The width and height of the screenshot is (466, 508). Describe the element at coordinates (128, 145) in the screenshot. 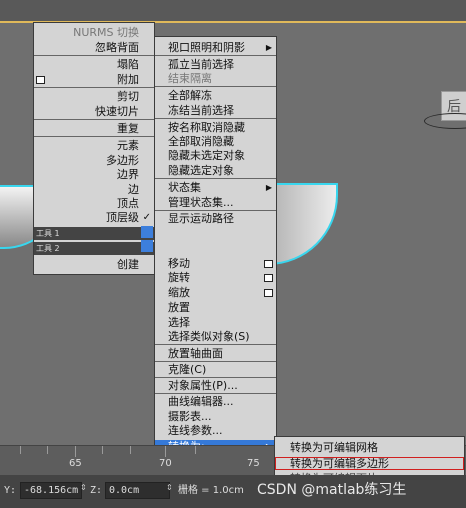

I see `menu-item-label: 元素` at that location.